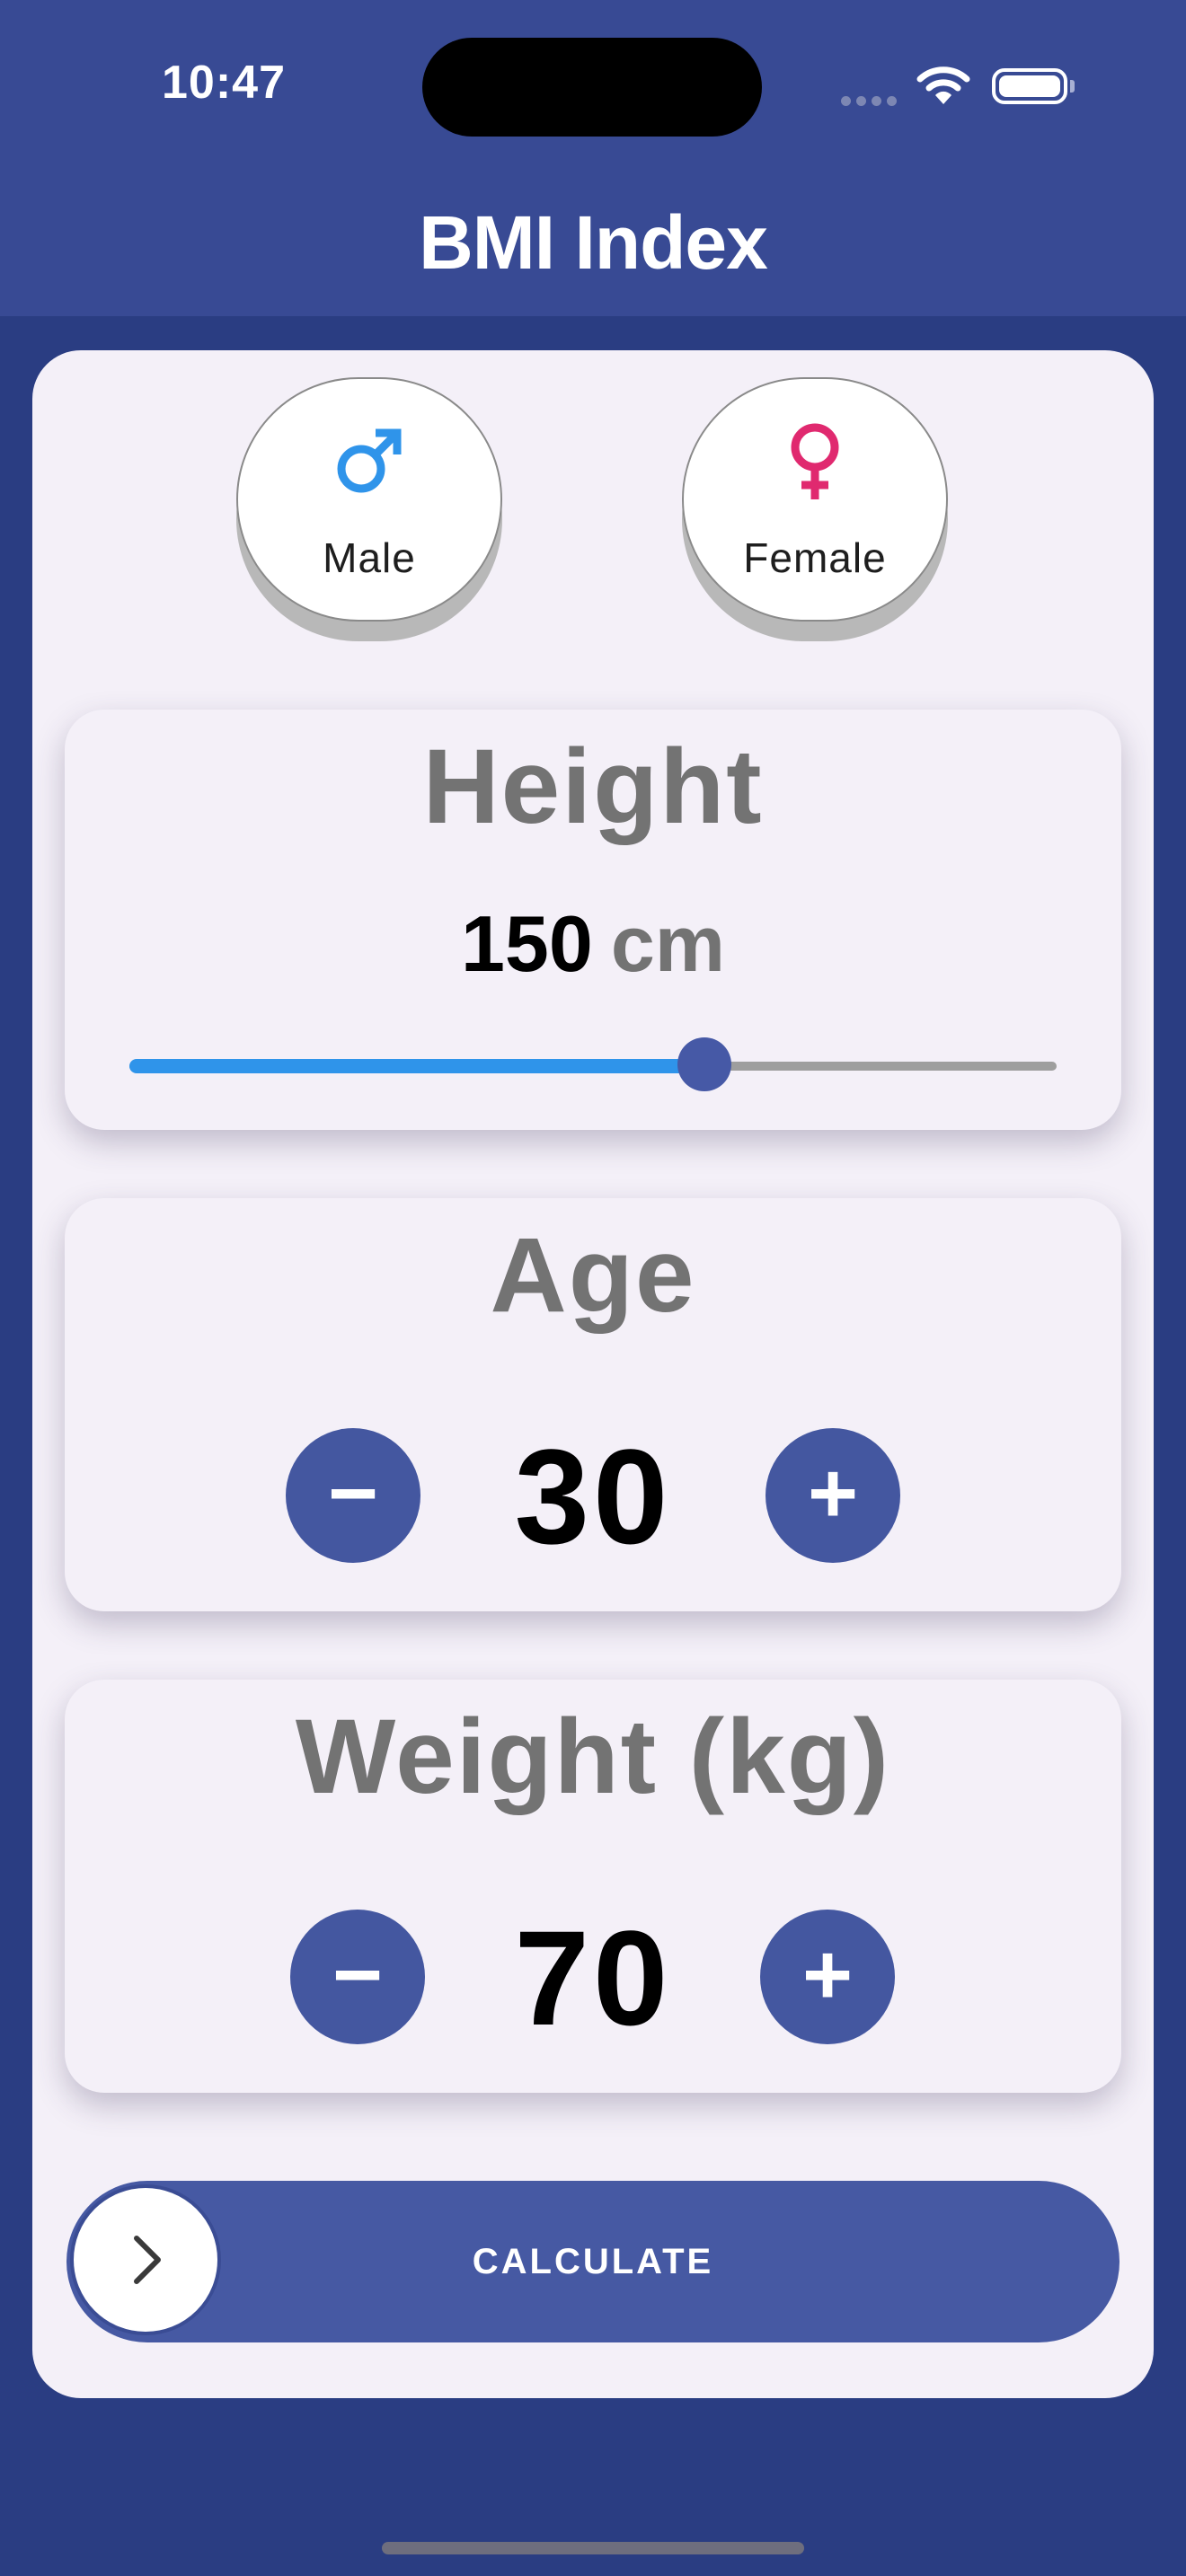  What do you see at coordinates (369, 467) in the screenshot?
I see `male-icon` at bounding box center [369, 467].